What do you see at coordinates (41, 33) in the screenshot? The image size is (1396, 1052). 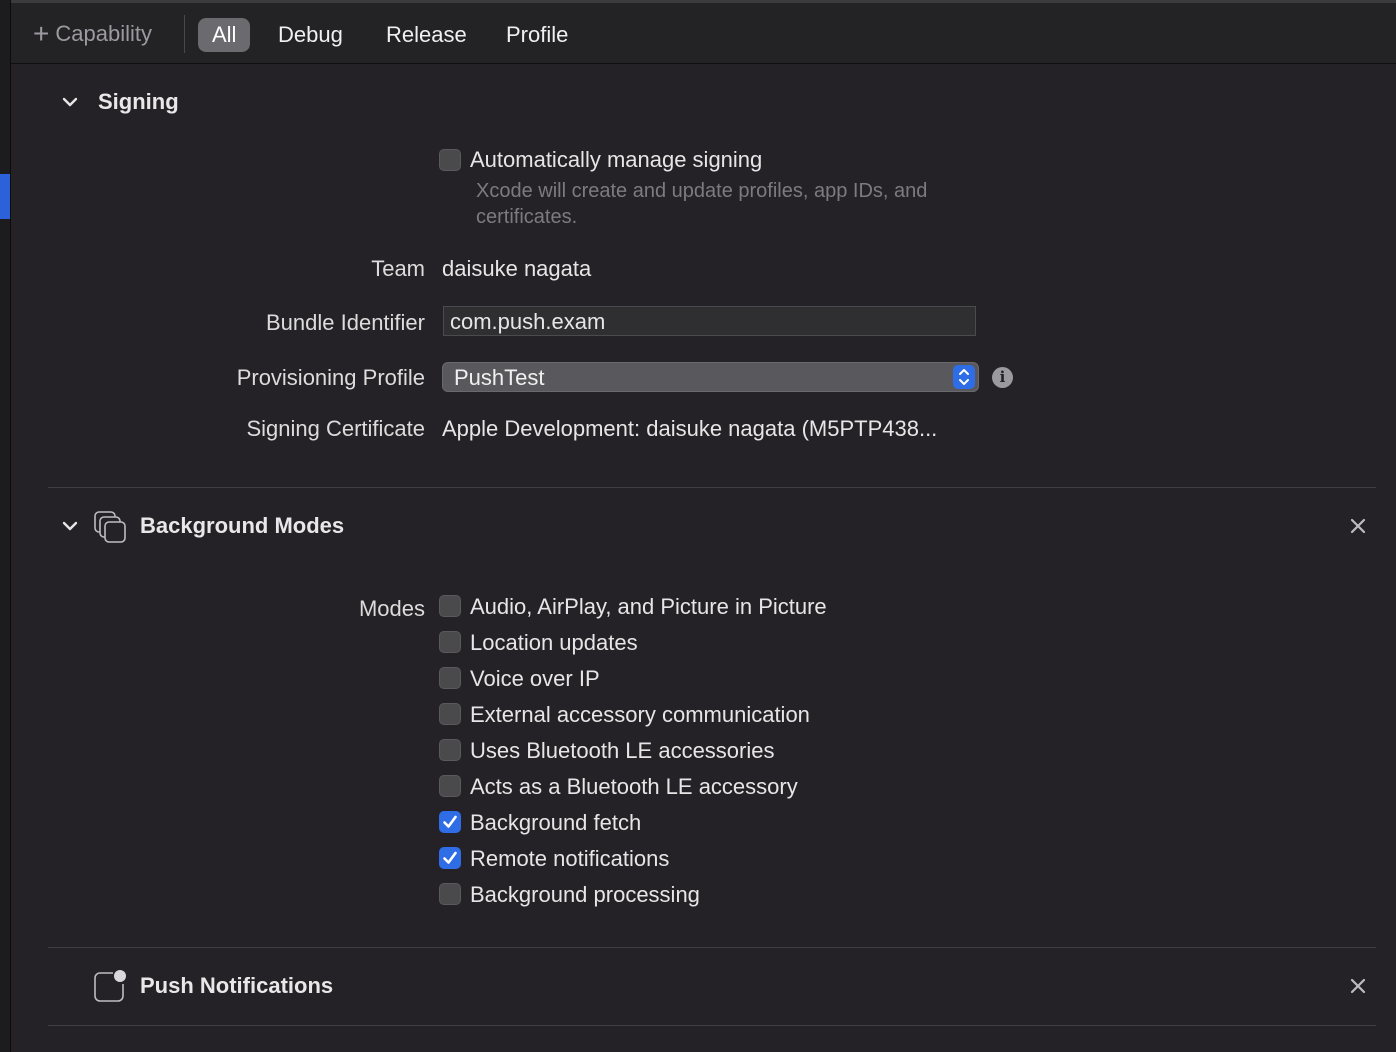 I see `plus-icon: +` at bounding box center [41, 33].